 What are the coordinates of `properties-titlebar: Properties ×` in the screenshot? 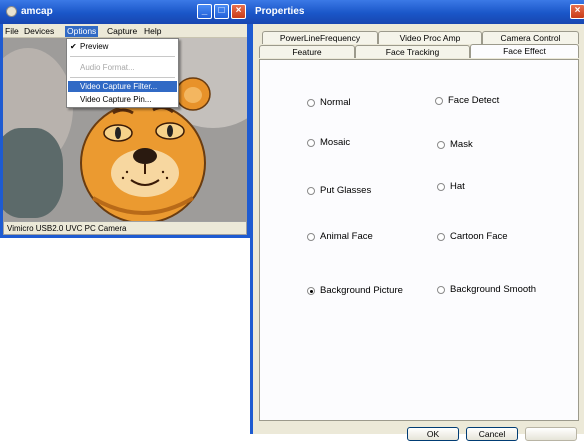 It's located at (417, 12).